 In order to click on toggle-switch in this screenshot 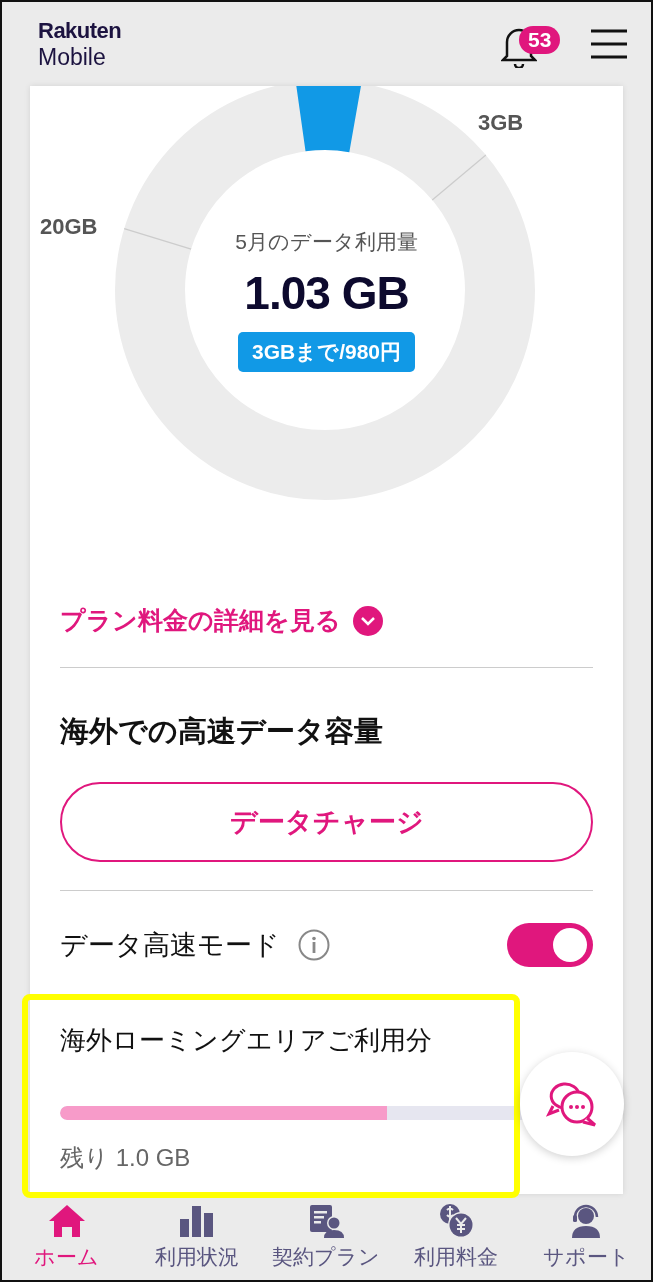, I will do `click(550, 945)`.